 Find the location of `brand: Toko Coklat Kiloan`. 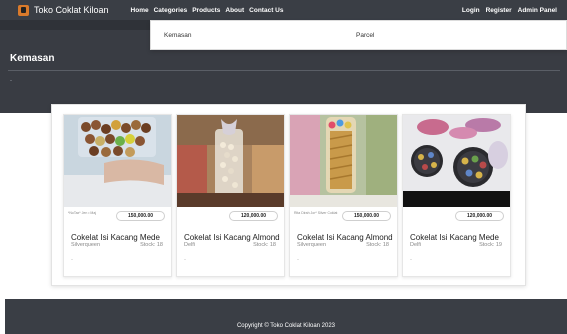

brand: Toko Coklat Kiloan is located at coordinates (63, 10).